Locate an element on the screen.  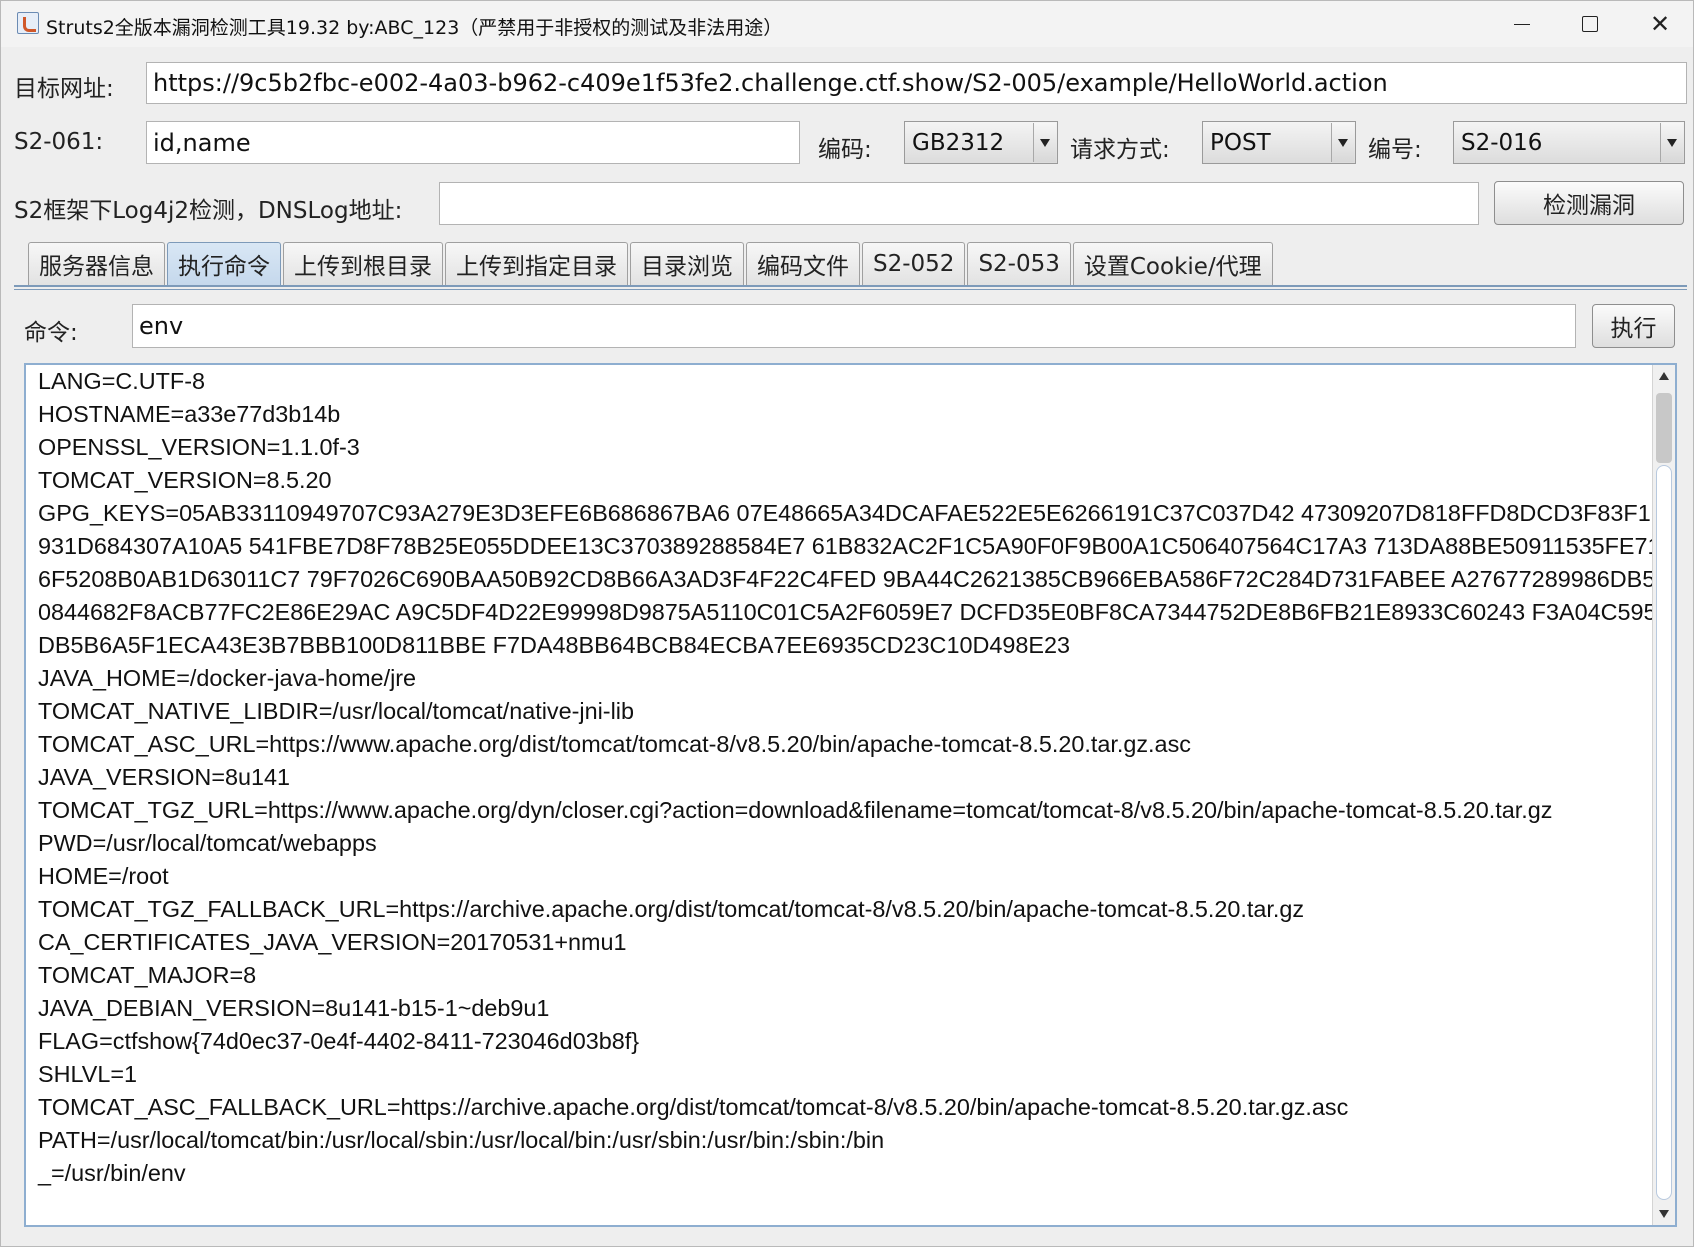
method-select: POST is located at coordinates (1279, 142).